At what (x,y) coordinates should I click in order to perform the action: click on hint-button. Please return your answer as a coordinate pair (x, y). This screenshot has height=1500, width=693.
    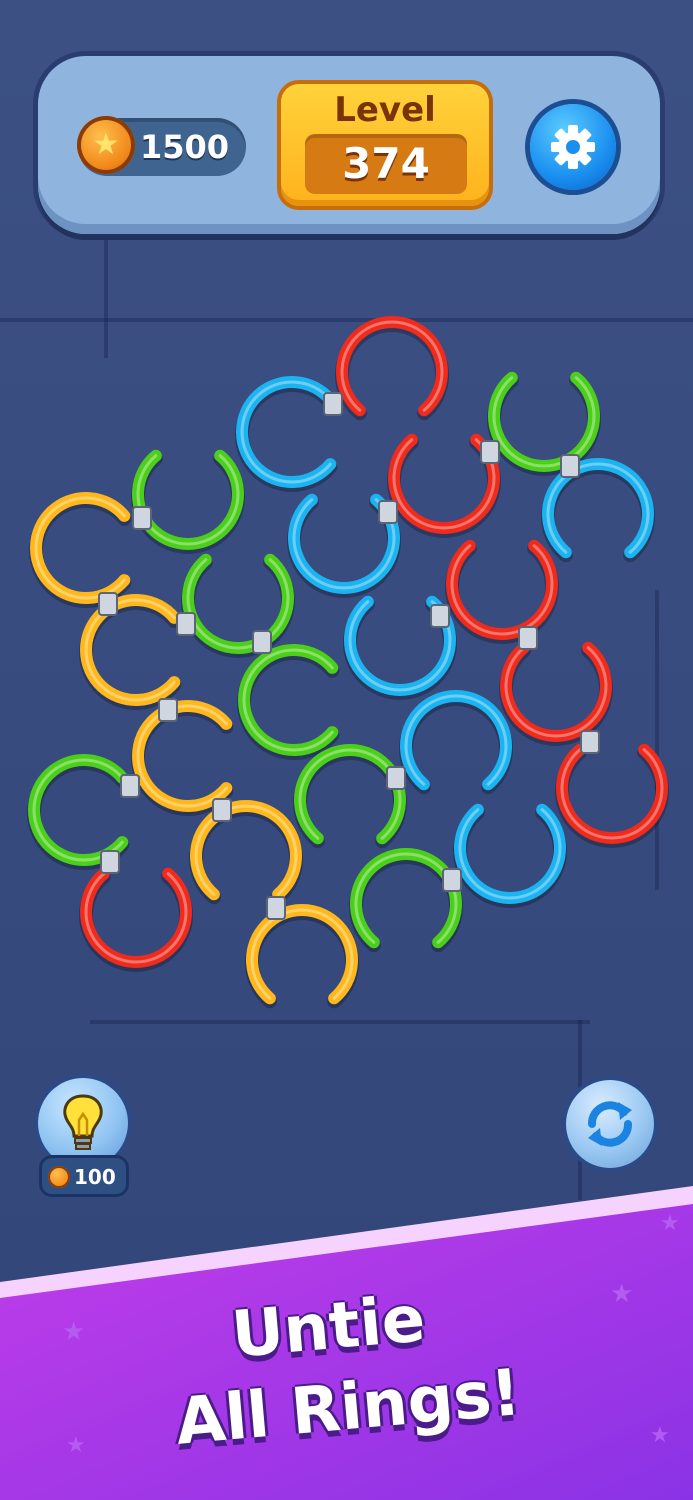
    Looking at the image, I should click on (83, 1123).